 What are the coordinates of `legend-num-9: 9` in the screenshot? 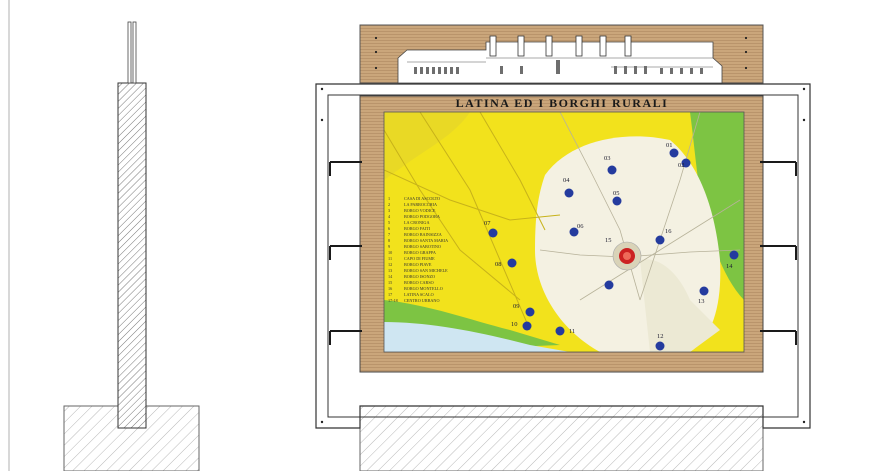 It's located at (389, 246).